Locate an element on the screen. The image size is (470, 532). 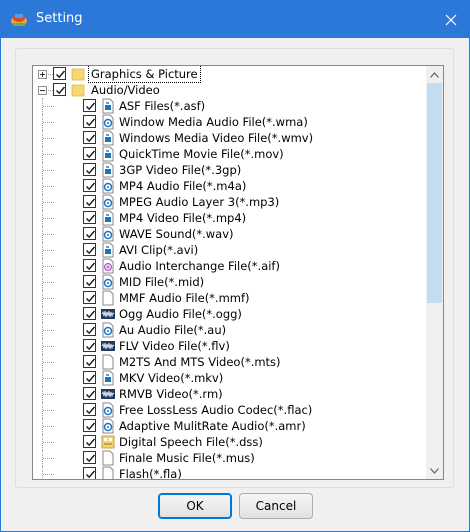
vertical-scrollbar is located at coordinates (434, 272).